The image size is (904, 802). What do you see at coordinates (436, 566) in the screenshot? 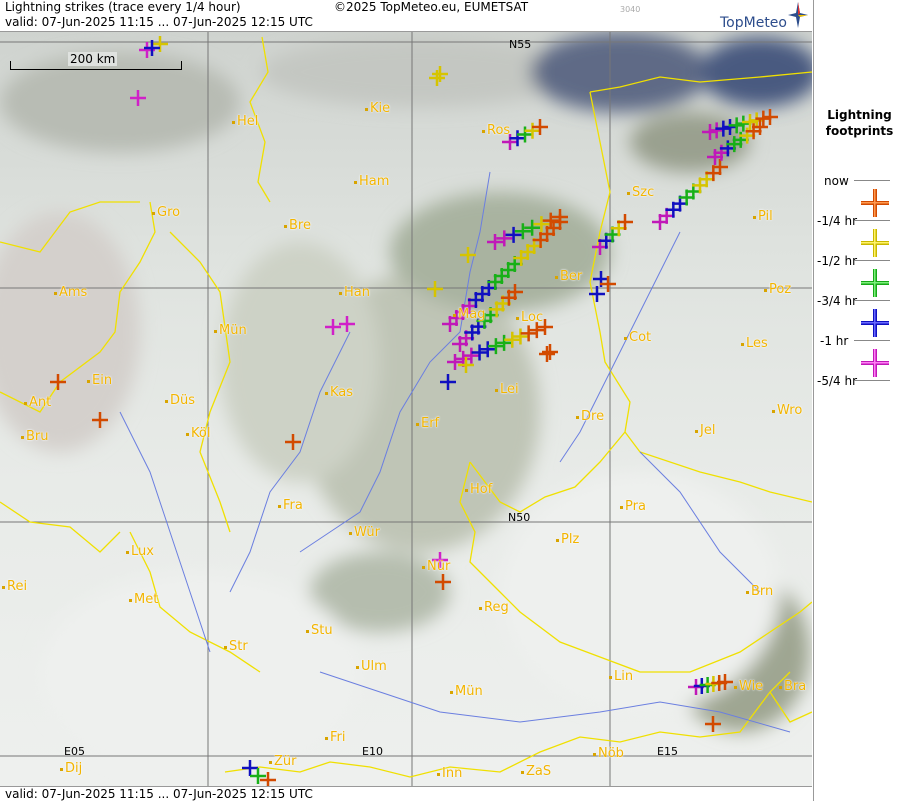
I see `city-label: Nür` at bounding box center [436, 566].